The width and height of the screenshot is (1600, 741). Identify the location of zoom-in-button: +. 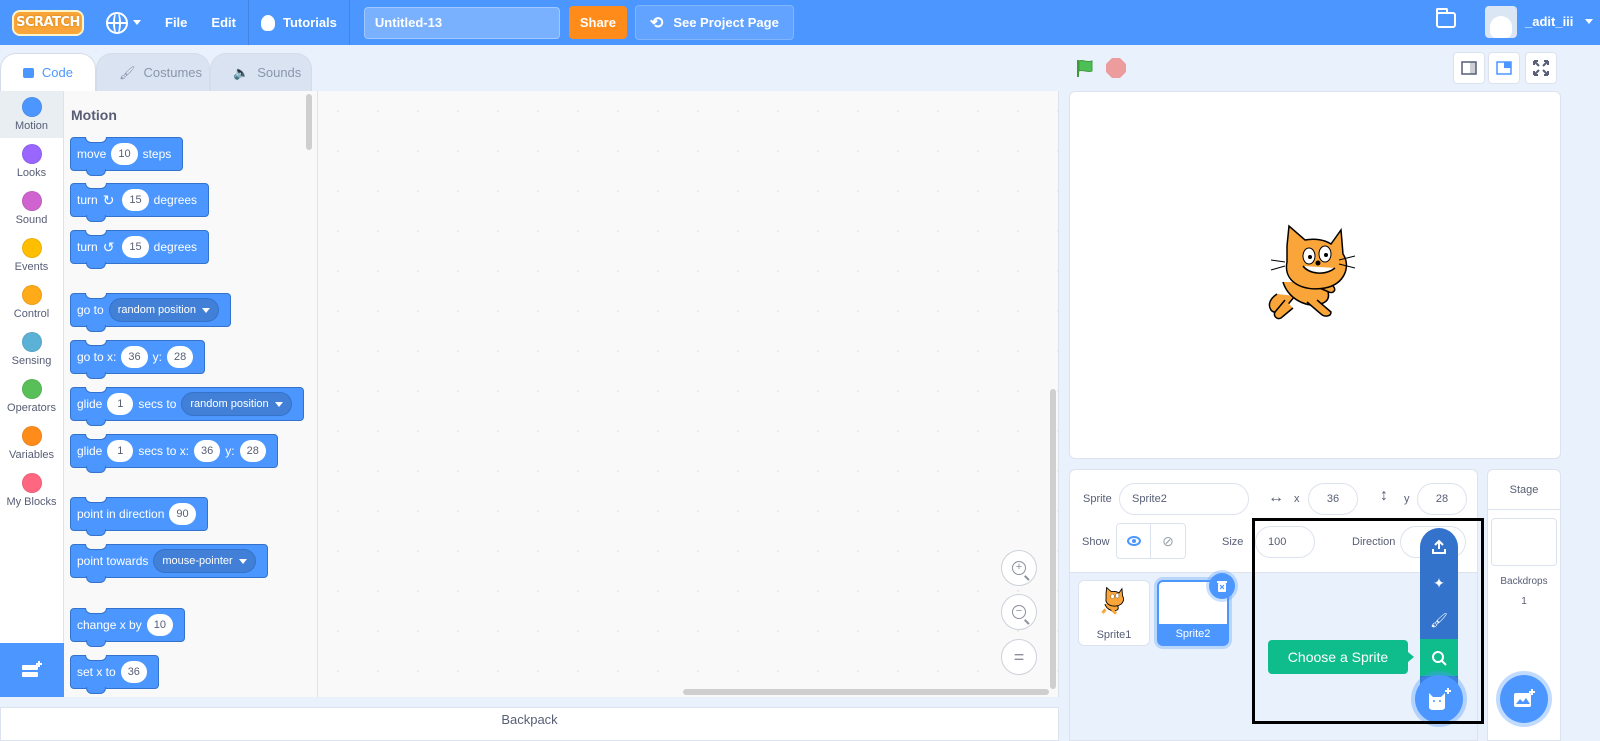
(1019, 568).